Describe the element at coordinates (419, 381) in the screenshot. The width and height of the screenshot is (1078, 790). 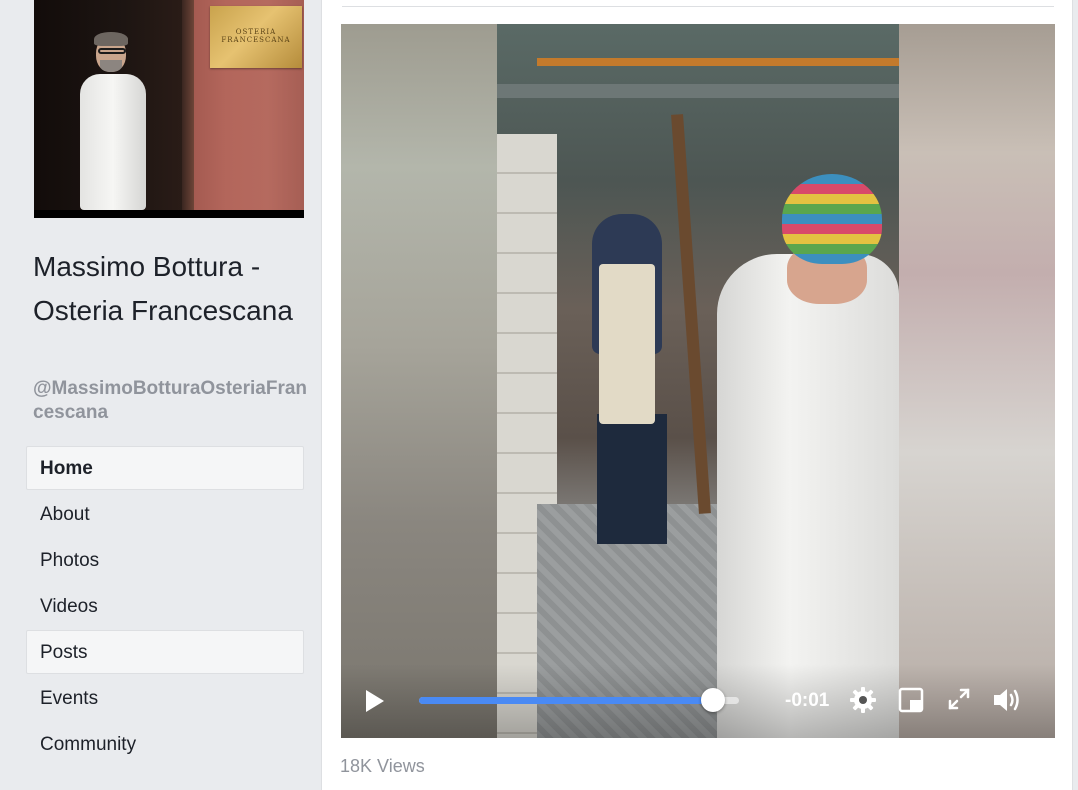
I see `video-blur-left` at that location.